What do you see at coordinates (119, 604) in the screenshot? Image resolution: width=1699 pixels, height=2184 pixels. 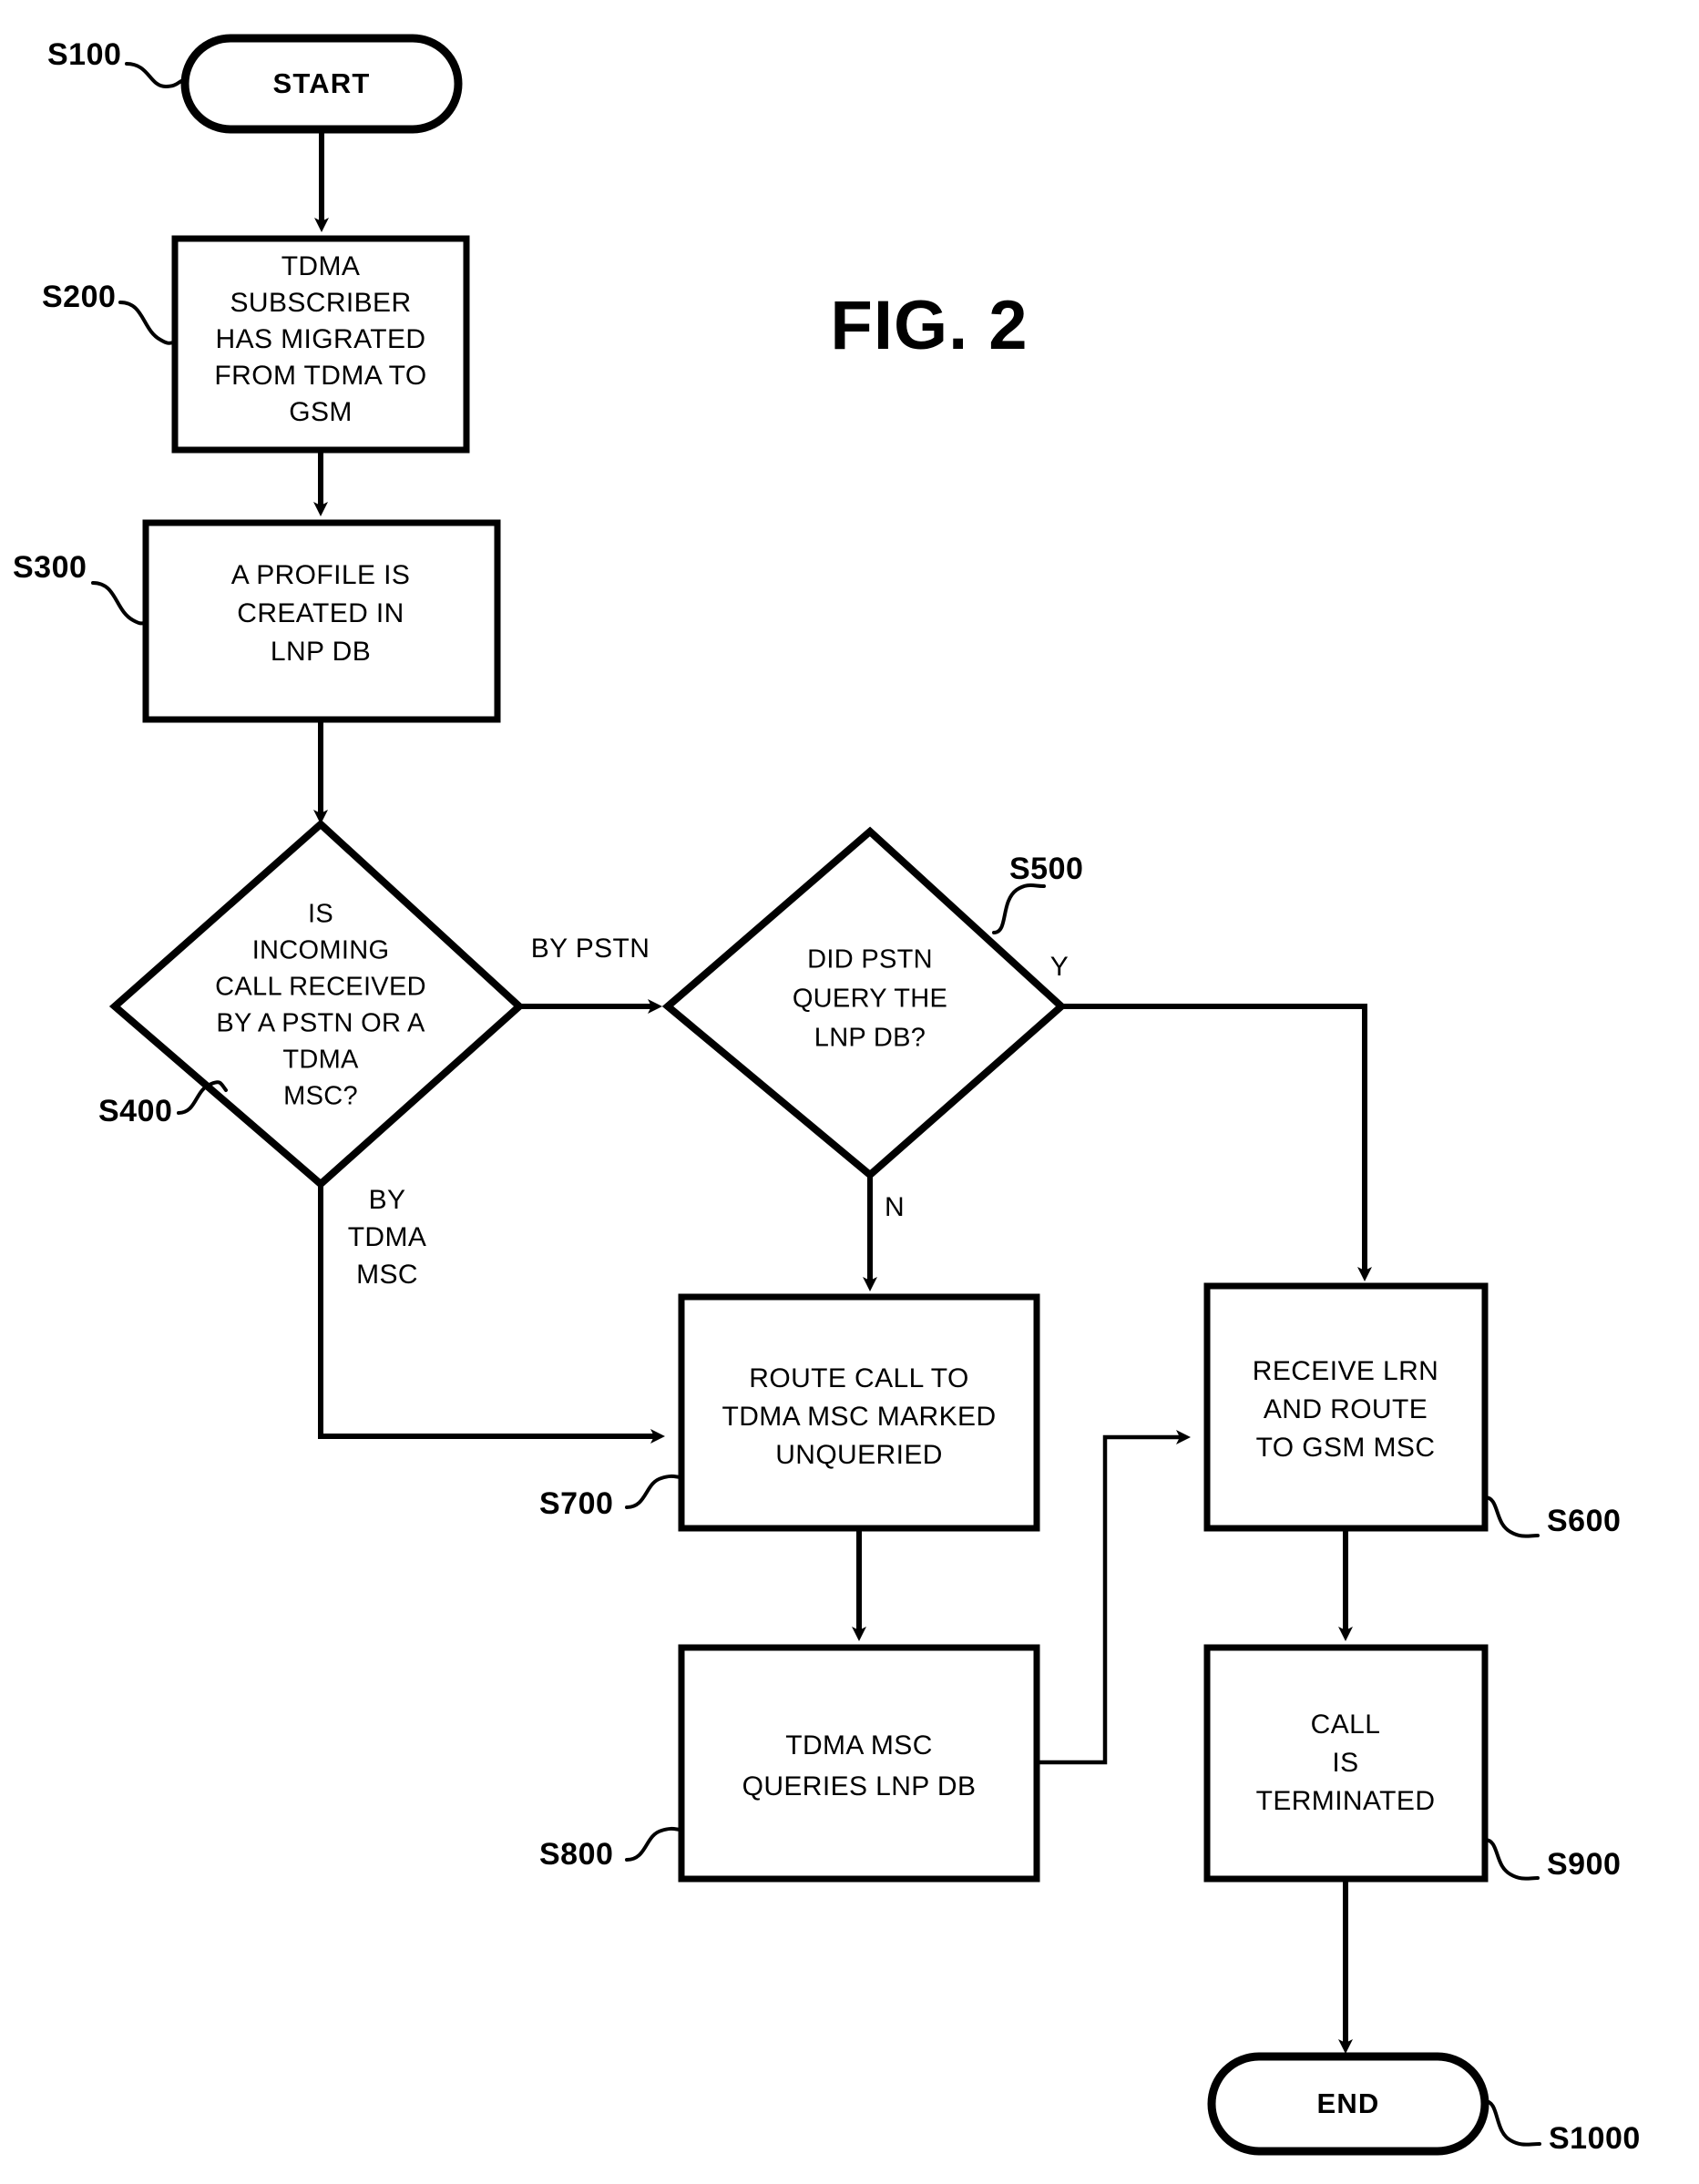 I see `leader-line-s300` at bounding box center [119, 604].